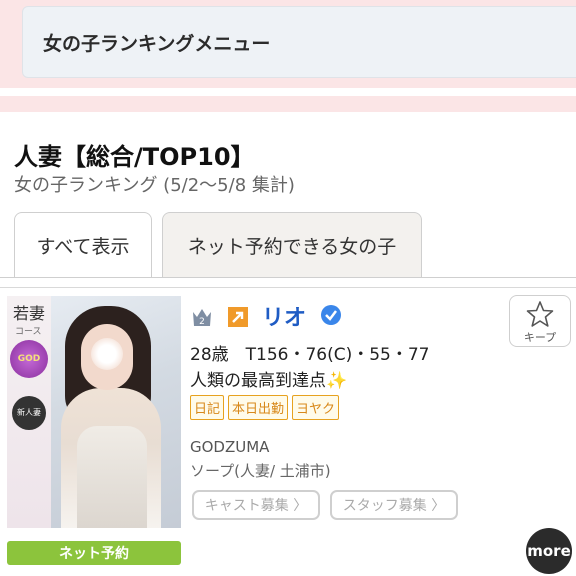 The width and height of the screenshot is (576, 576). What do you see at coordinates (238, 317) in the screenshot?
I see `trend-up-icon` at bounding box center [238, 317].